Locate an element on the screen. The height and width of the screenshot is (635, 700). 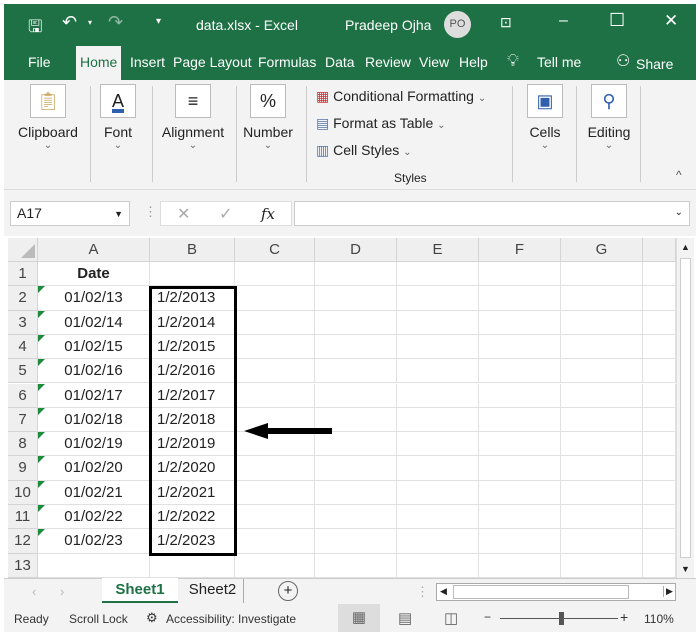
column-header-h is located at coordinates (659, 250).